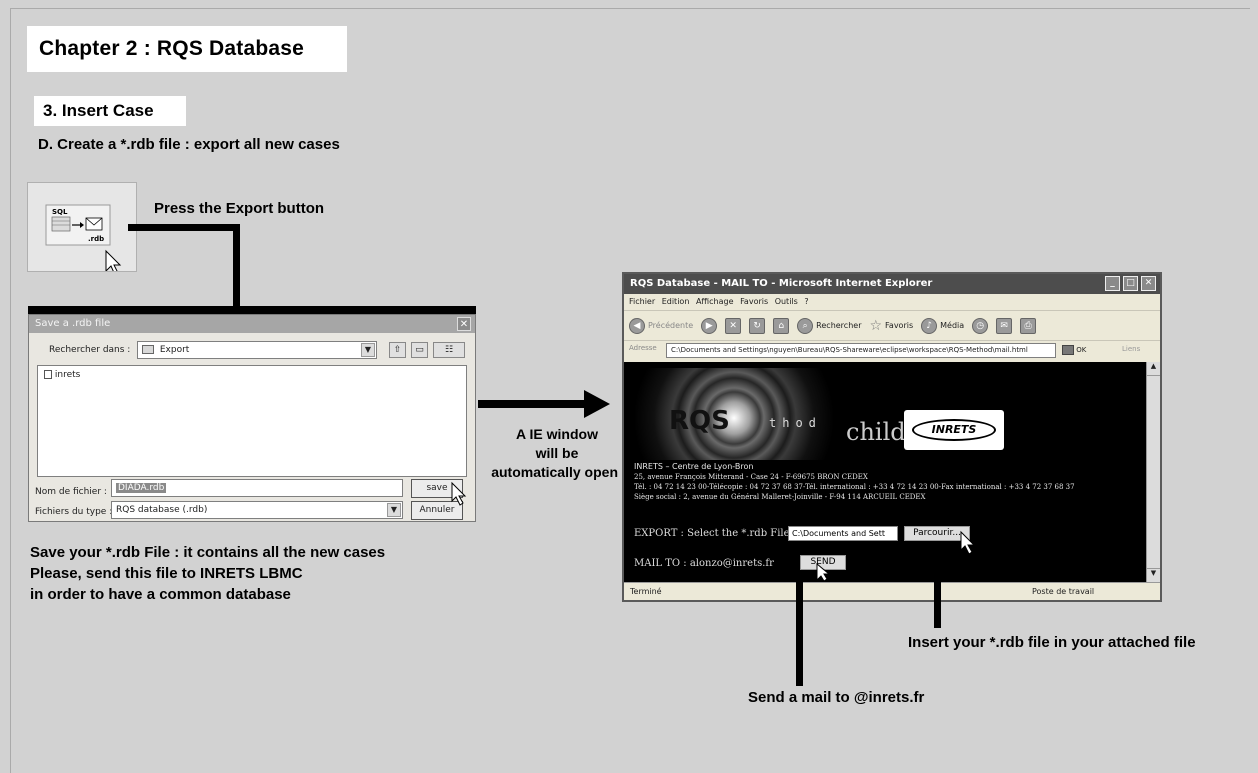 The height and width of the screenshot is (773, 1258). Describe the element at coordinates (90, 350) in the screenshot. I see `lookin-label: Rechercher dans :` at that location.